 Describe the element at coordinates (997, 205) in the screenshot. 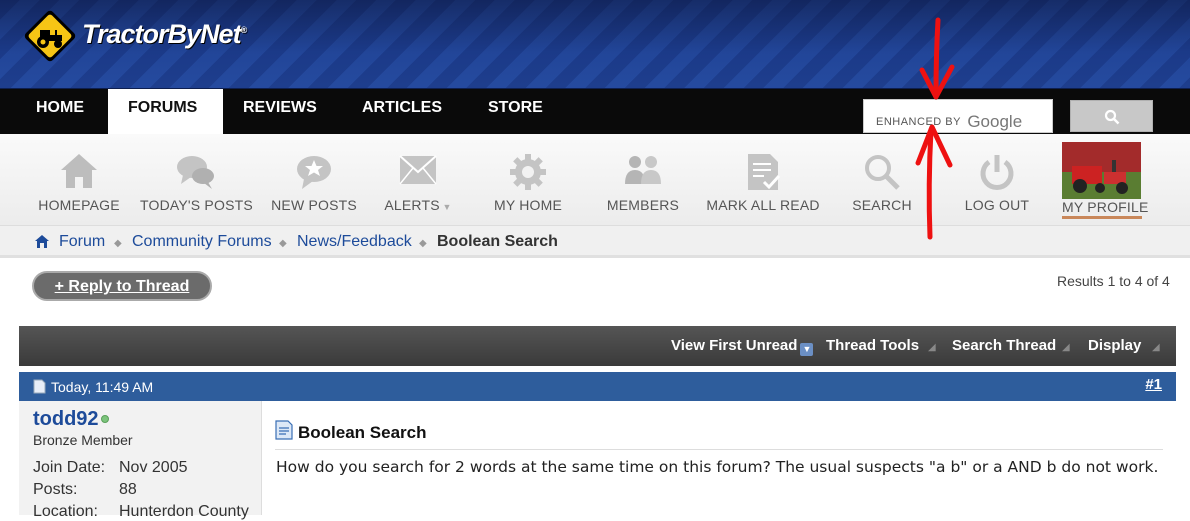

I see `toolbar-label: LOG OUT` at that location.